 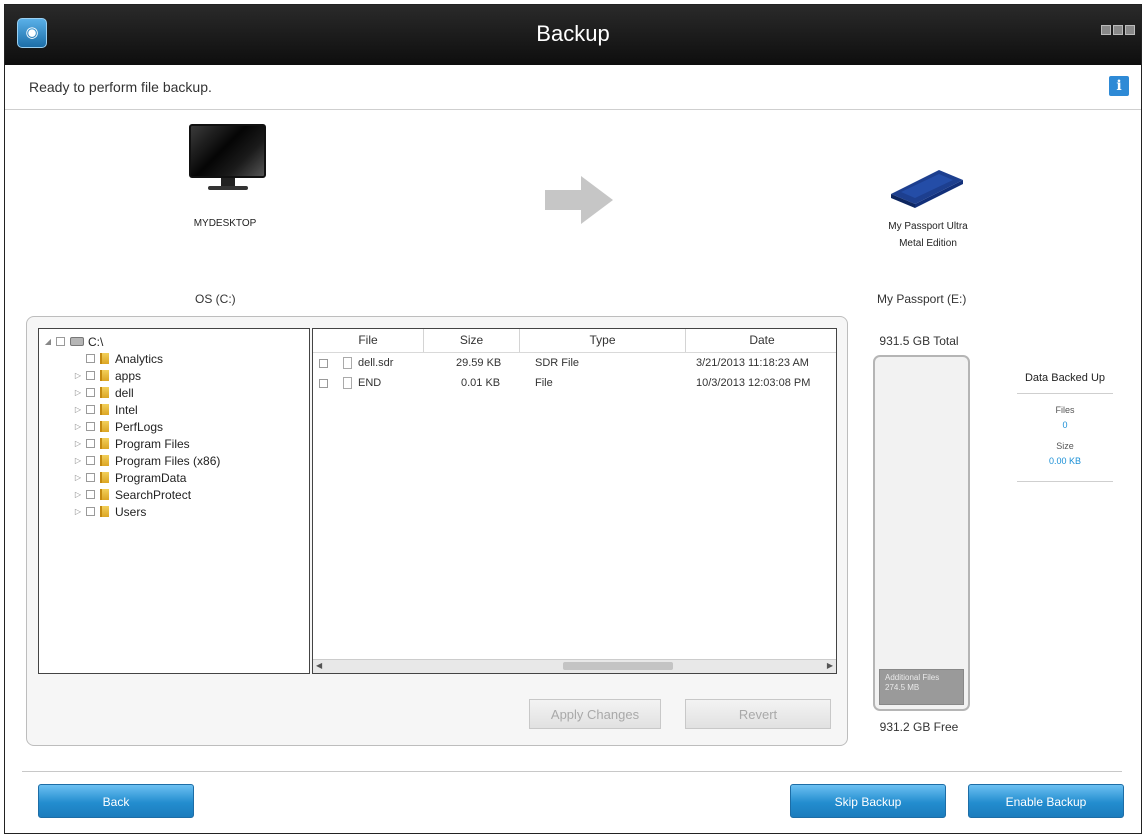 I want to click on tree-folder-row: Analytics, so click(x=118, y=358).